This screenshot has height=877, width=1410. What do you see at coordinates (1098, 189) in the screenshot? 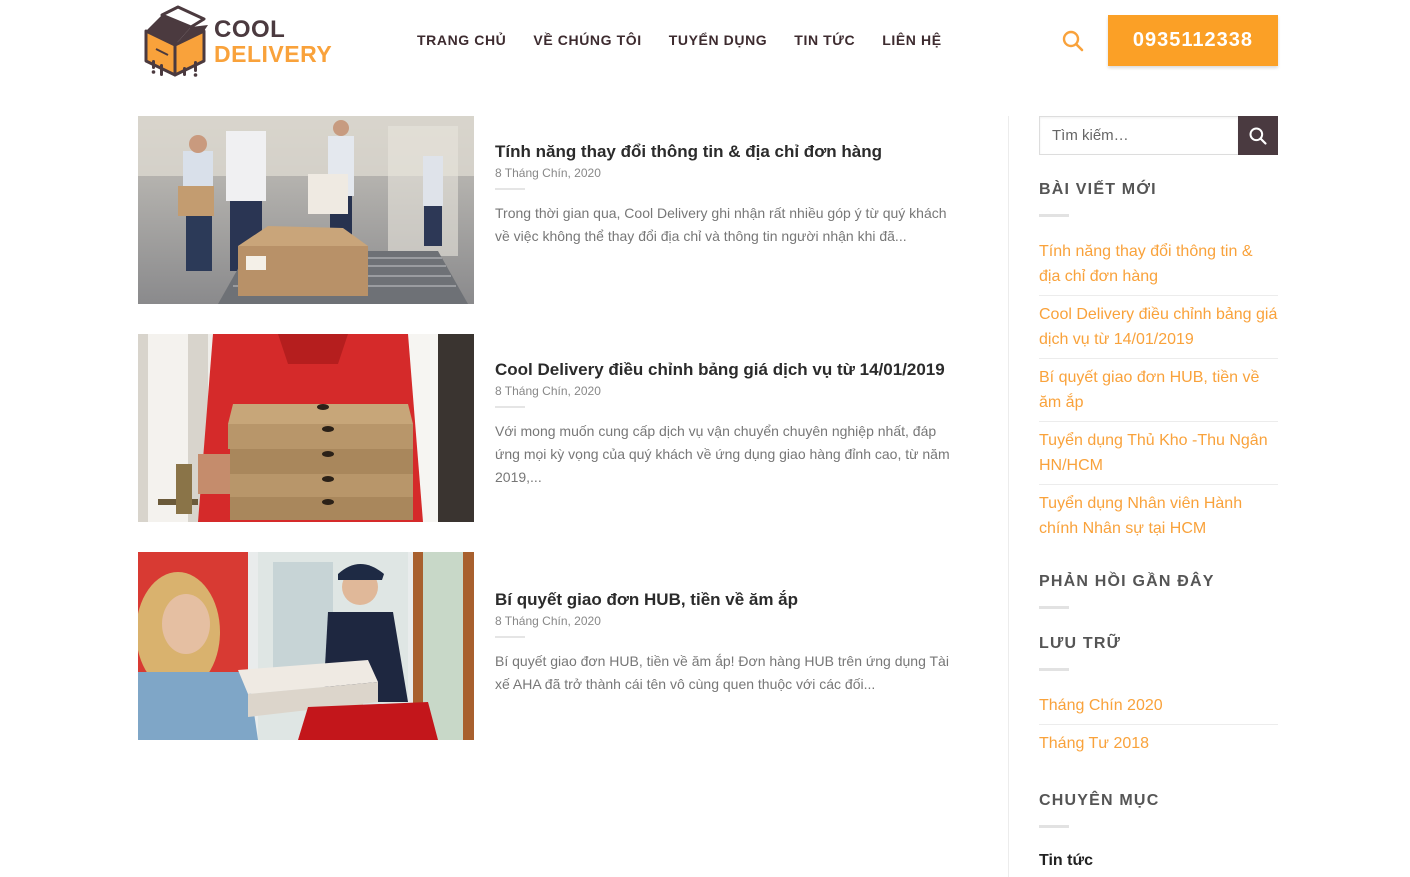
I see `recent-posts-title: BÀI VIẾT MỚI` at bounding box center [1098, 189].